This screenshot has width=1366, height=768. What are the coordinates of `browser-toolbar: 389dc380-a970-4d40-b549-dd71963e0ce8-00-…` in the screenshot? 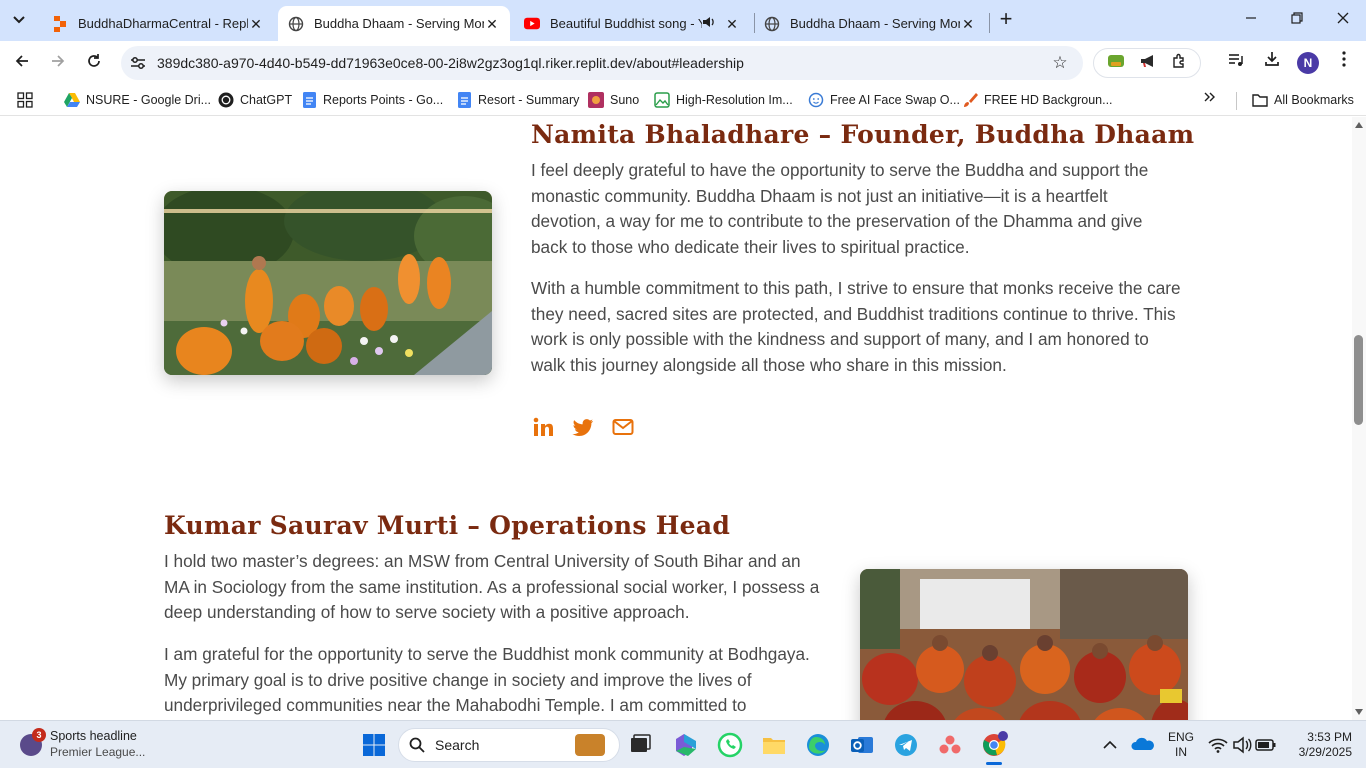 It's located at (683, 63).